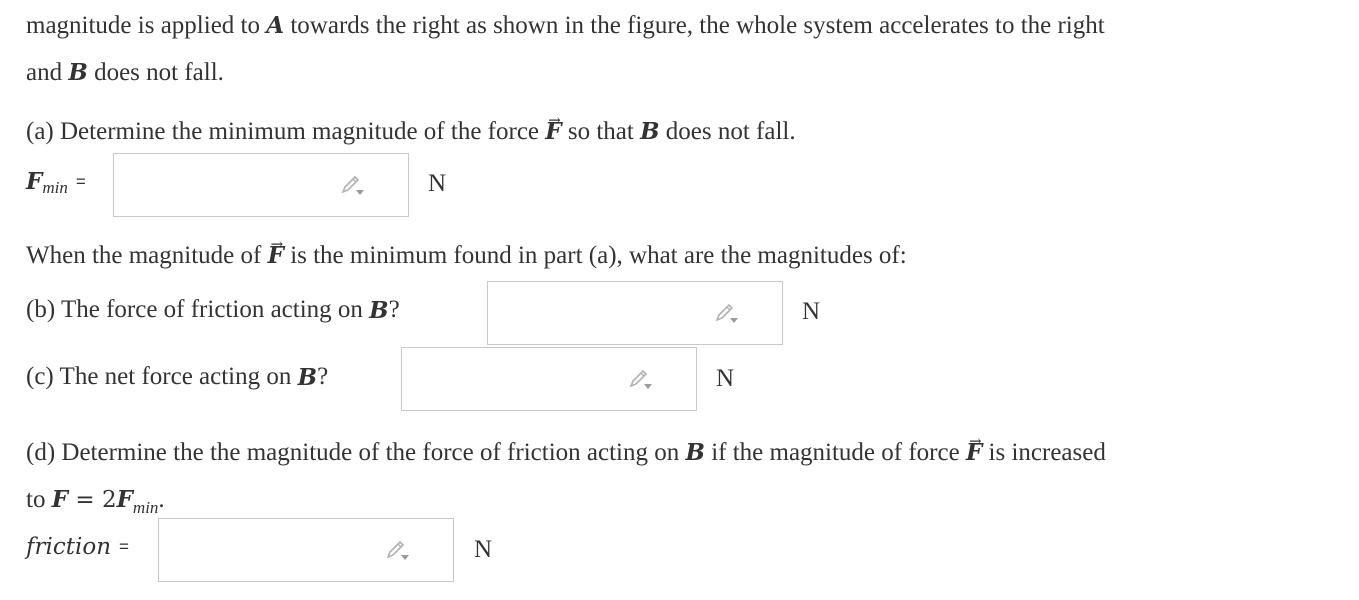  Describe the element at coordinates (483, 549) in the screenshot. I see `unit-d: N` at that location.